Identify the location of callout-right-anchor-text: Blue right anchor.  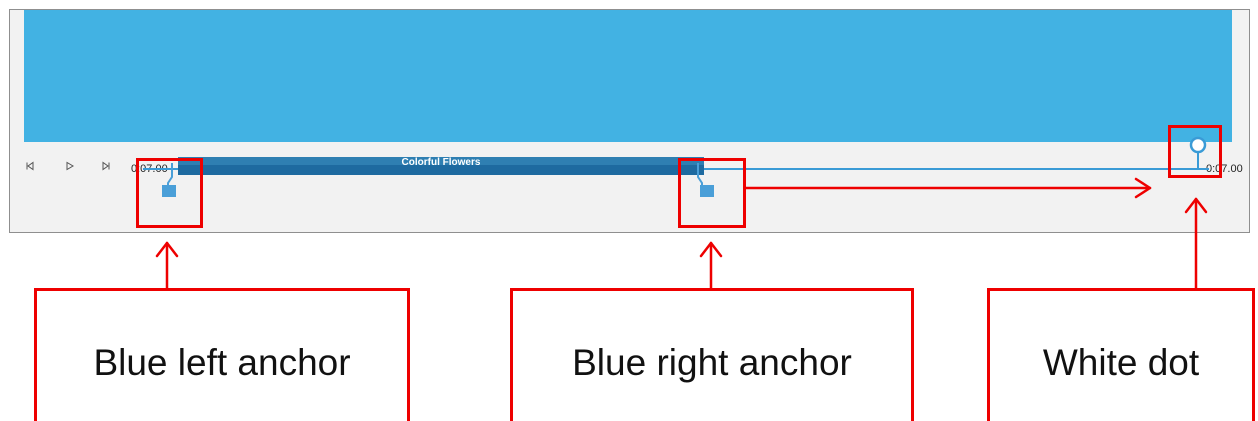
(712, 362).